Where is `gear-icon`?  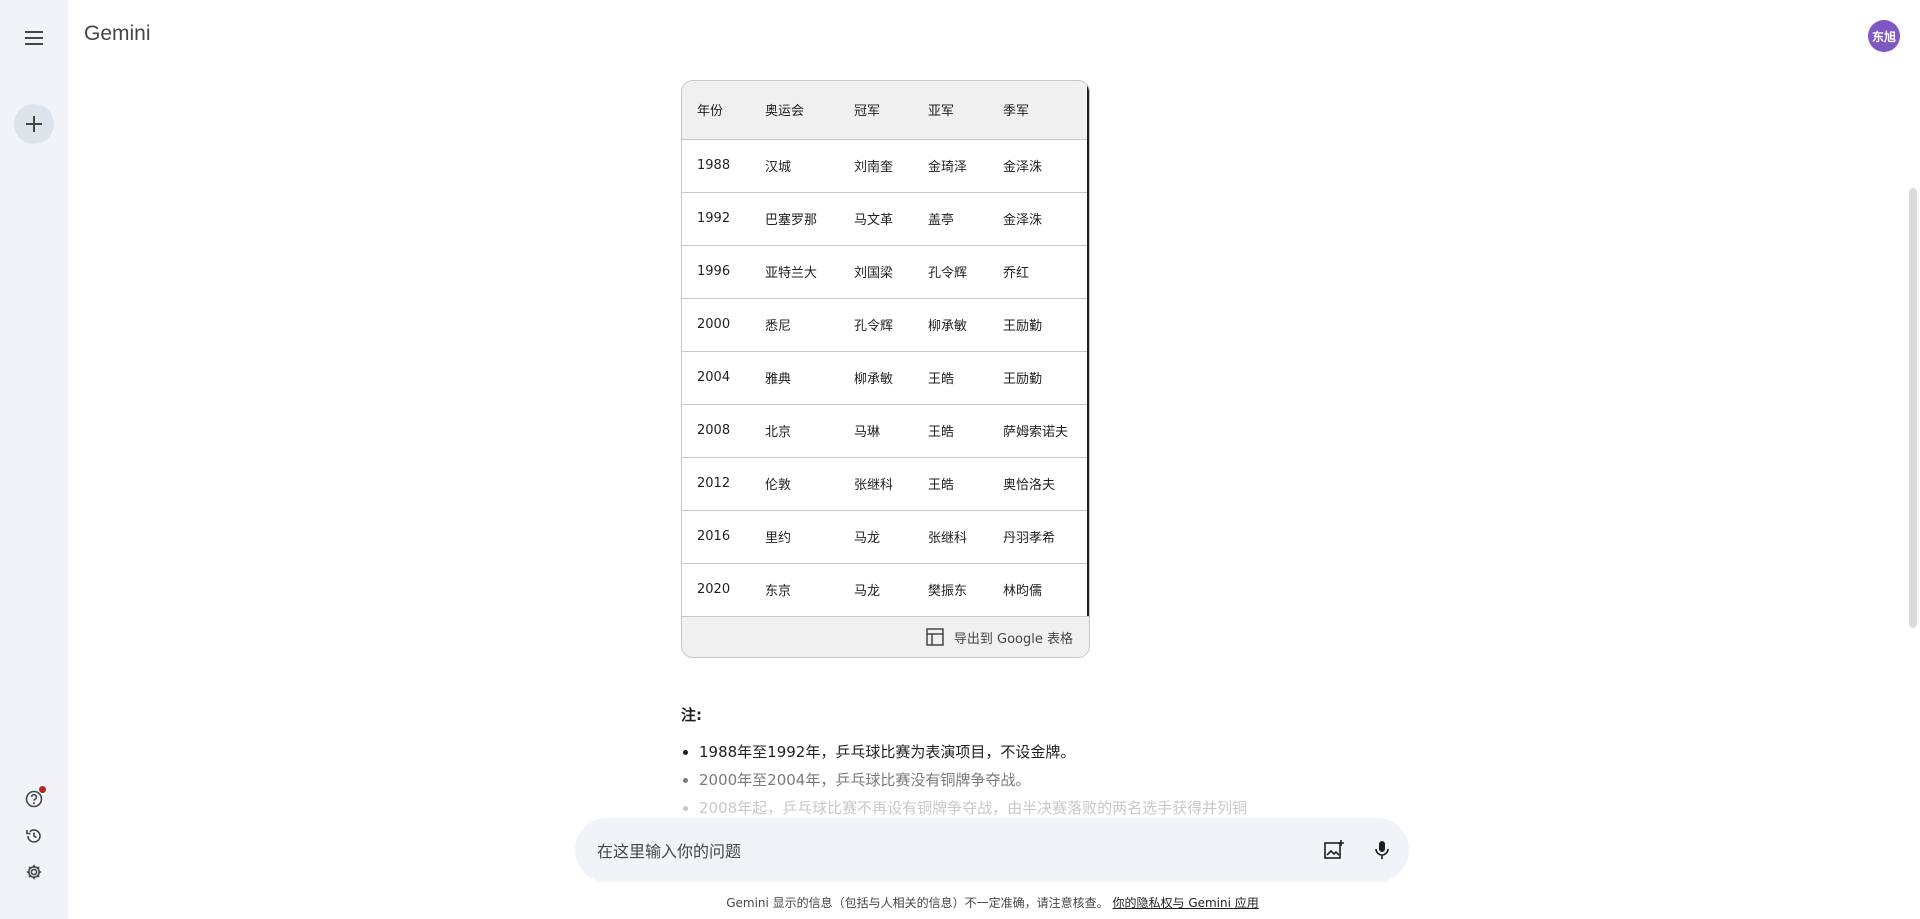 gear-icon is located at coordinates (34, 872).